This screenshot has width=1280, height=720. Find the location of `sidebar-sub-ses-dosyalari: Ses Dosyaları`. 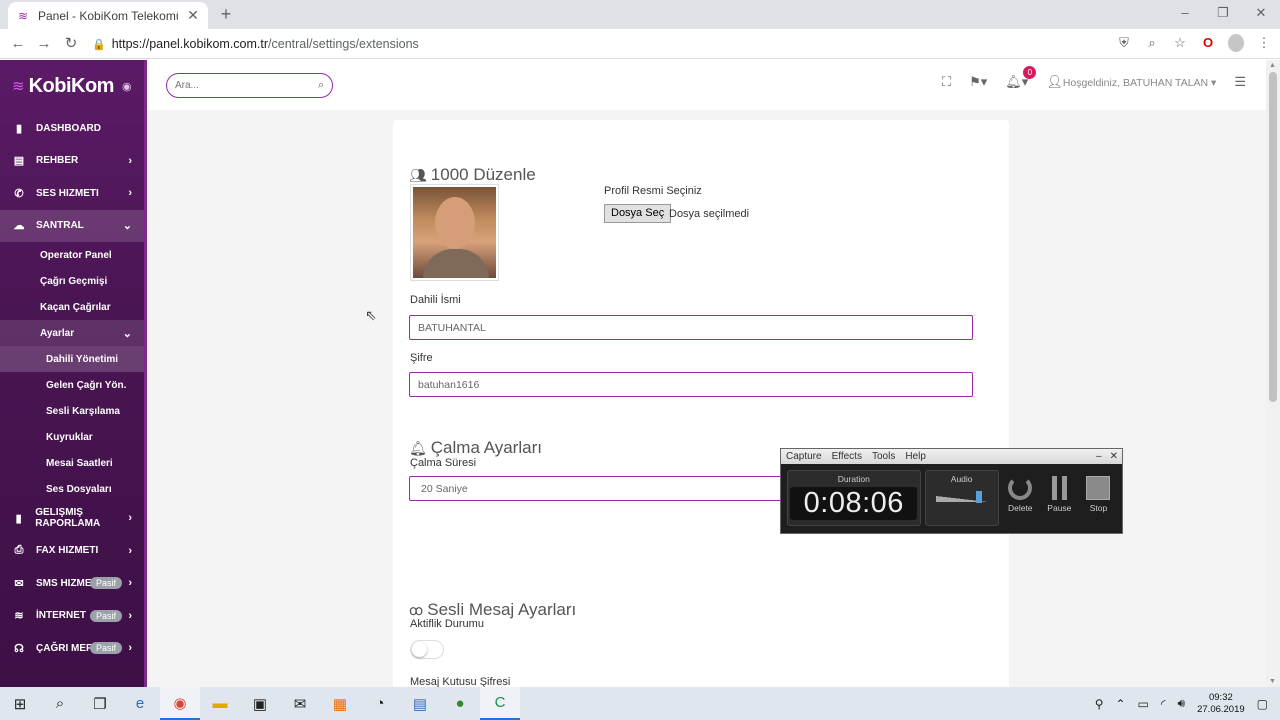

sidebar-sub-ses-dosyalari: Ses Dosyaları is located at coordinates (72, 489).